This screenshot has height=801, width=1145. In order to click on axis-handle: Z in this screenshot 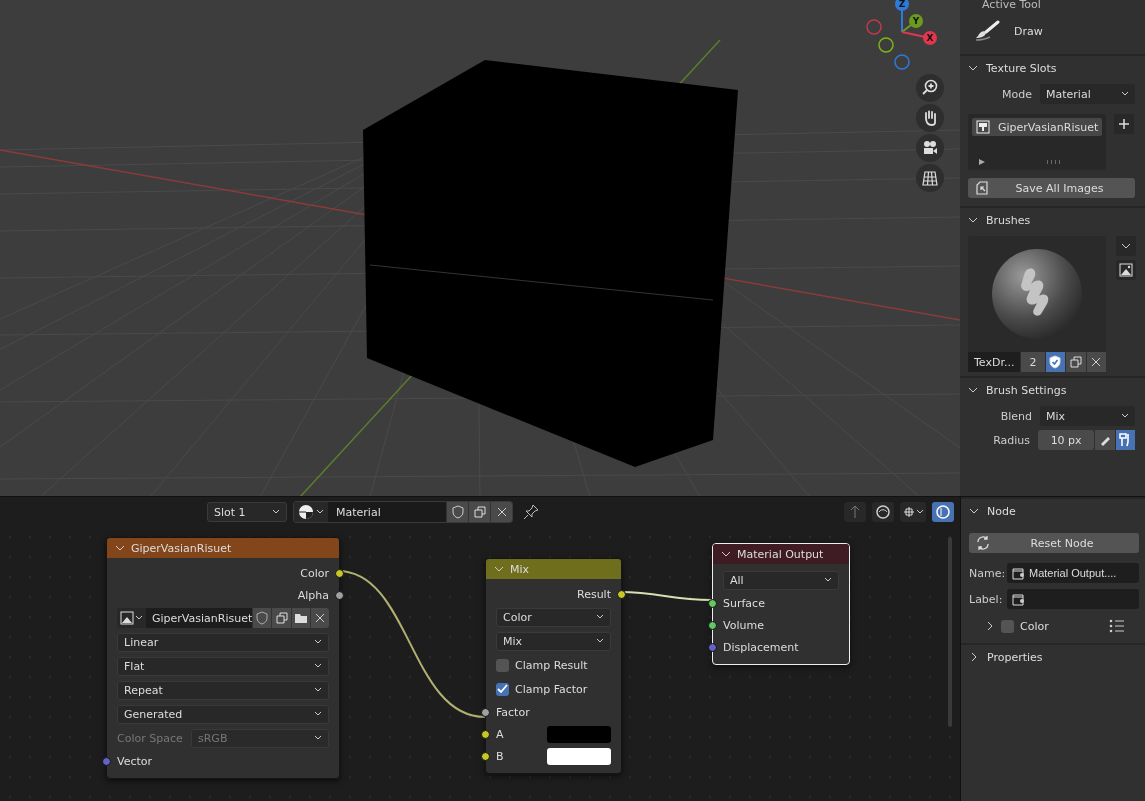, I will do `click(902, 5)`.